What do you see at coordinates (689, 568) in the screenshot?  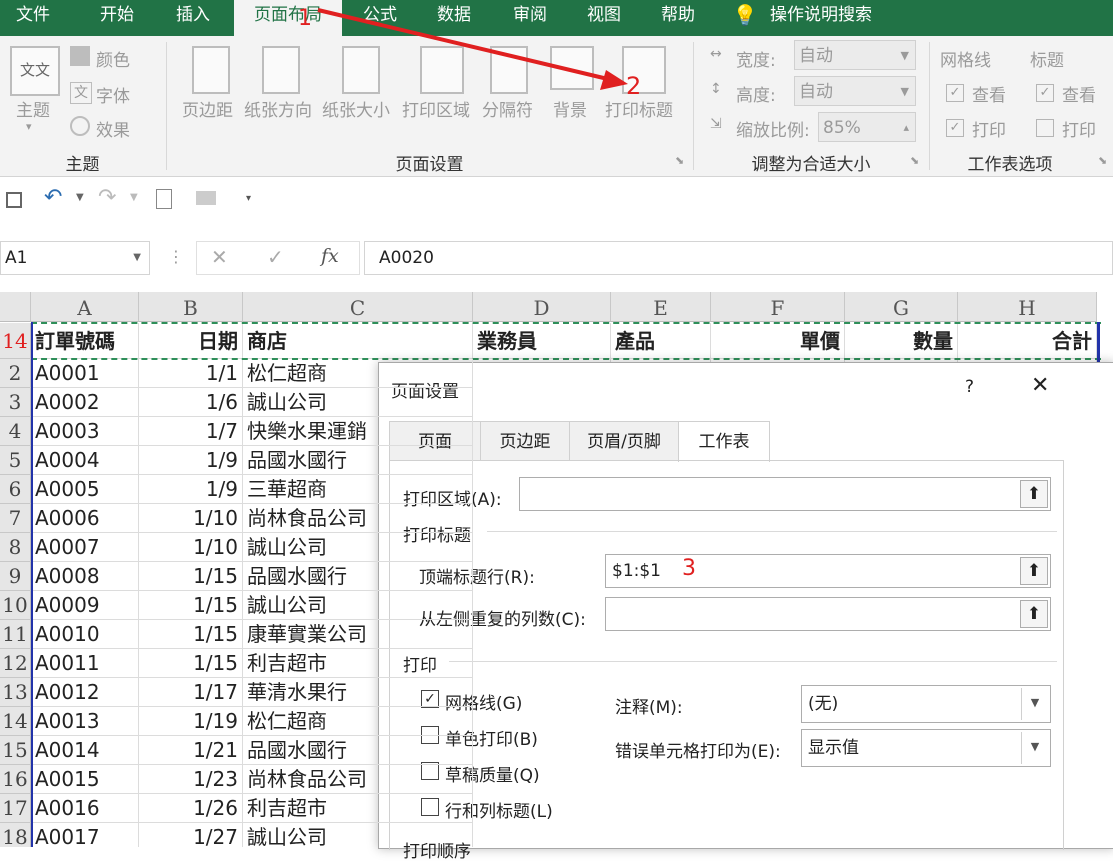 I see `annotation-3: 3` at bounding box center [689, 568].